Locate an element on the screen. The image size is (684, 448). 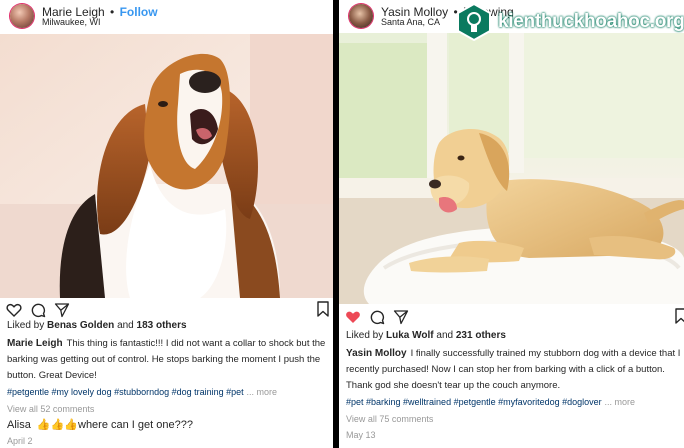
view-all-comments: View all 52 comments is located at coordinates (168, 409).